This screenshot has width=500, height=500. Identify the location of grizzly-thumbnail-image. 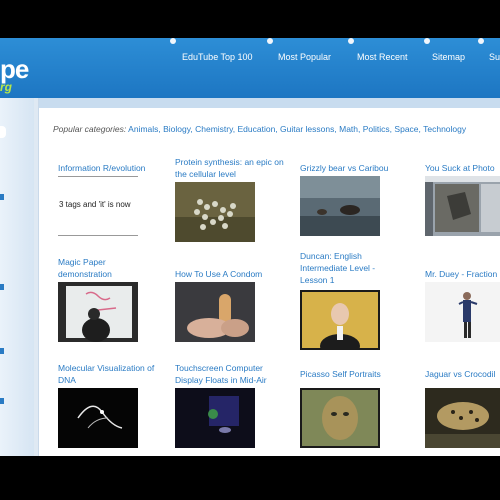
(340, 206).